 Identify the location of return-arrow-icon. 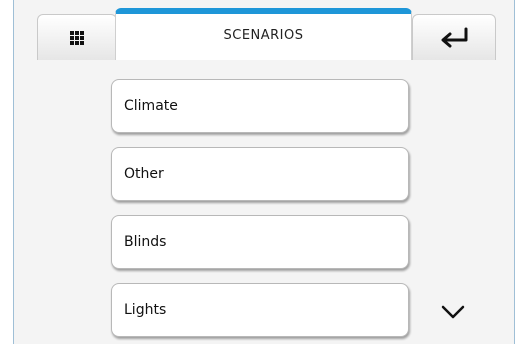
(454, 37).